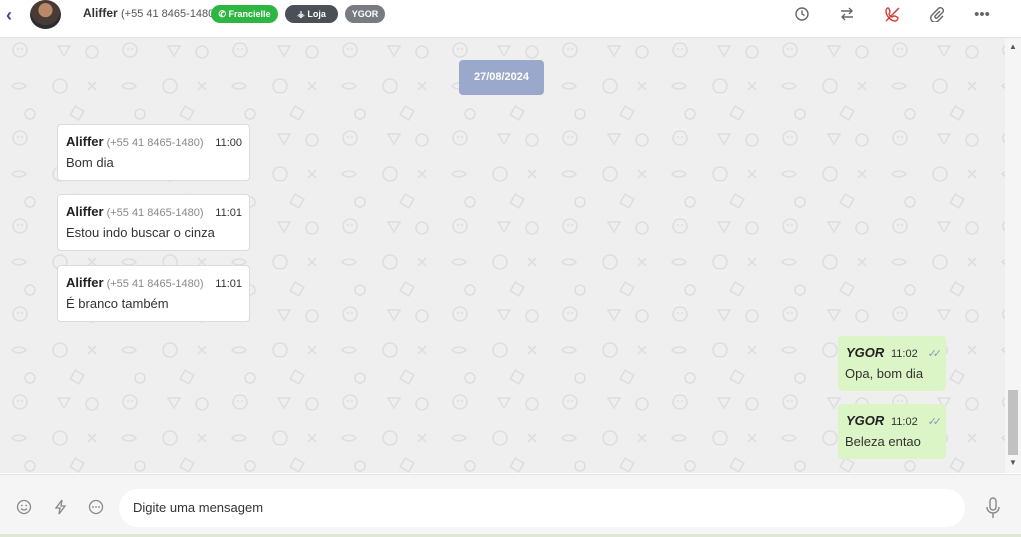 The width and height of the screenshot is (1021, 537). Describe the element at coordinates (982, 15) in the screenshot. I see `more-icon: •••` at that location.